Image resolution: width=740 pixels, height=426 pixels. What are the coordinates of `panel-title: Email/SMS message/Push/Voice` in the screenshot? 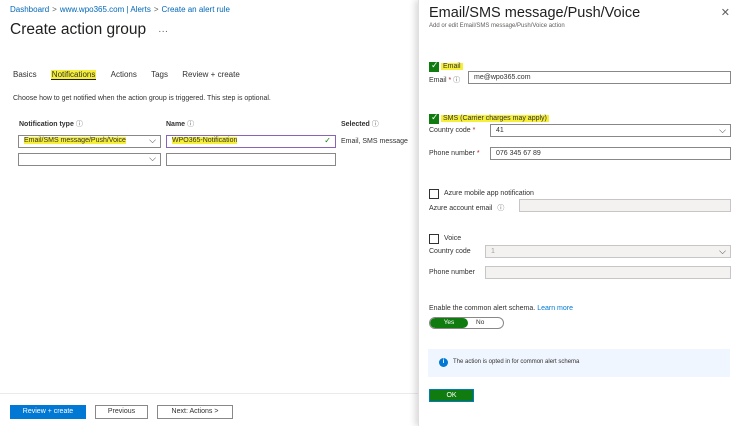 It's located at (535, 13).